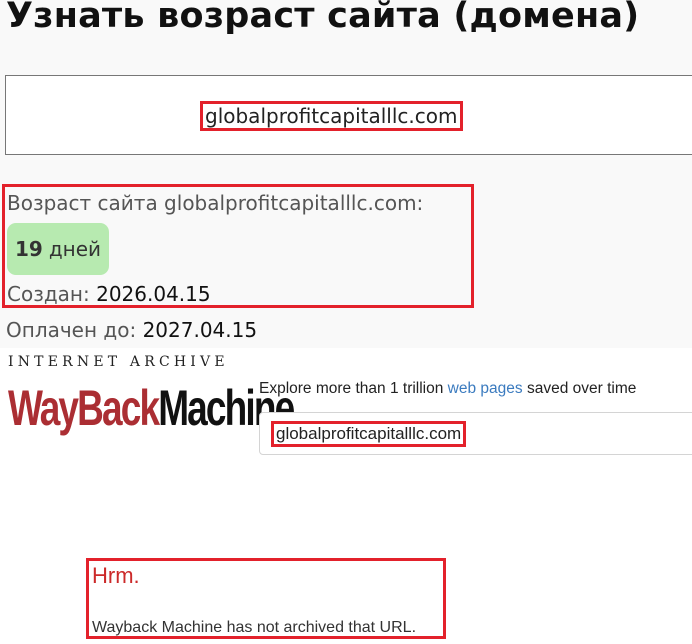 The width and height of the screenshot is (692, 644). I want to click on wayback-search-value: globalprofitcapitalllc.com, so click(369, 434).